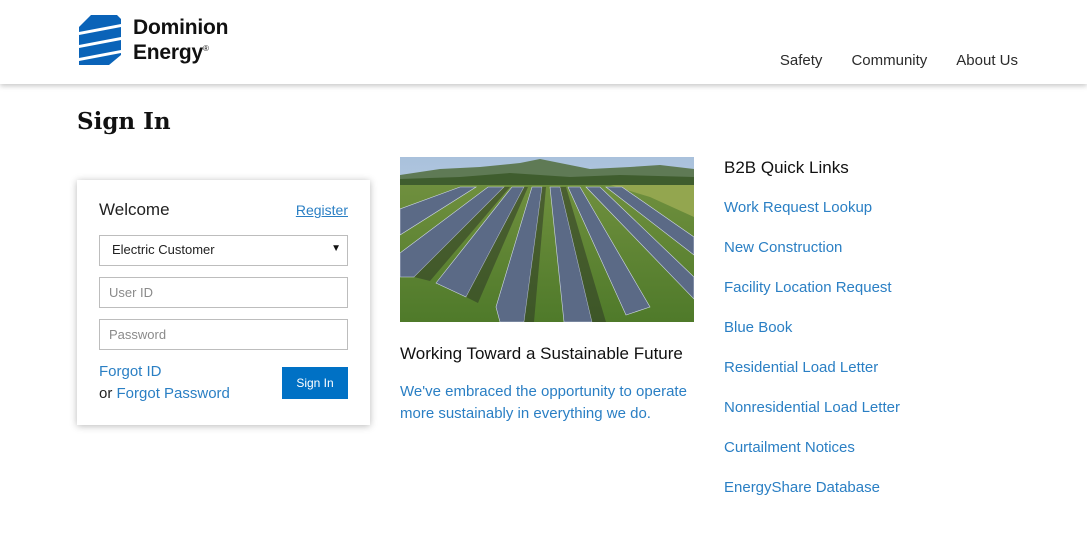  I want to click on nav-about-us: About Us, so click(987, 60).